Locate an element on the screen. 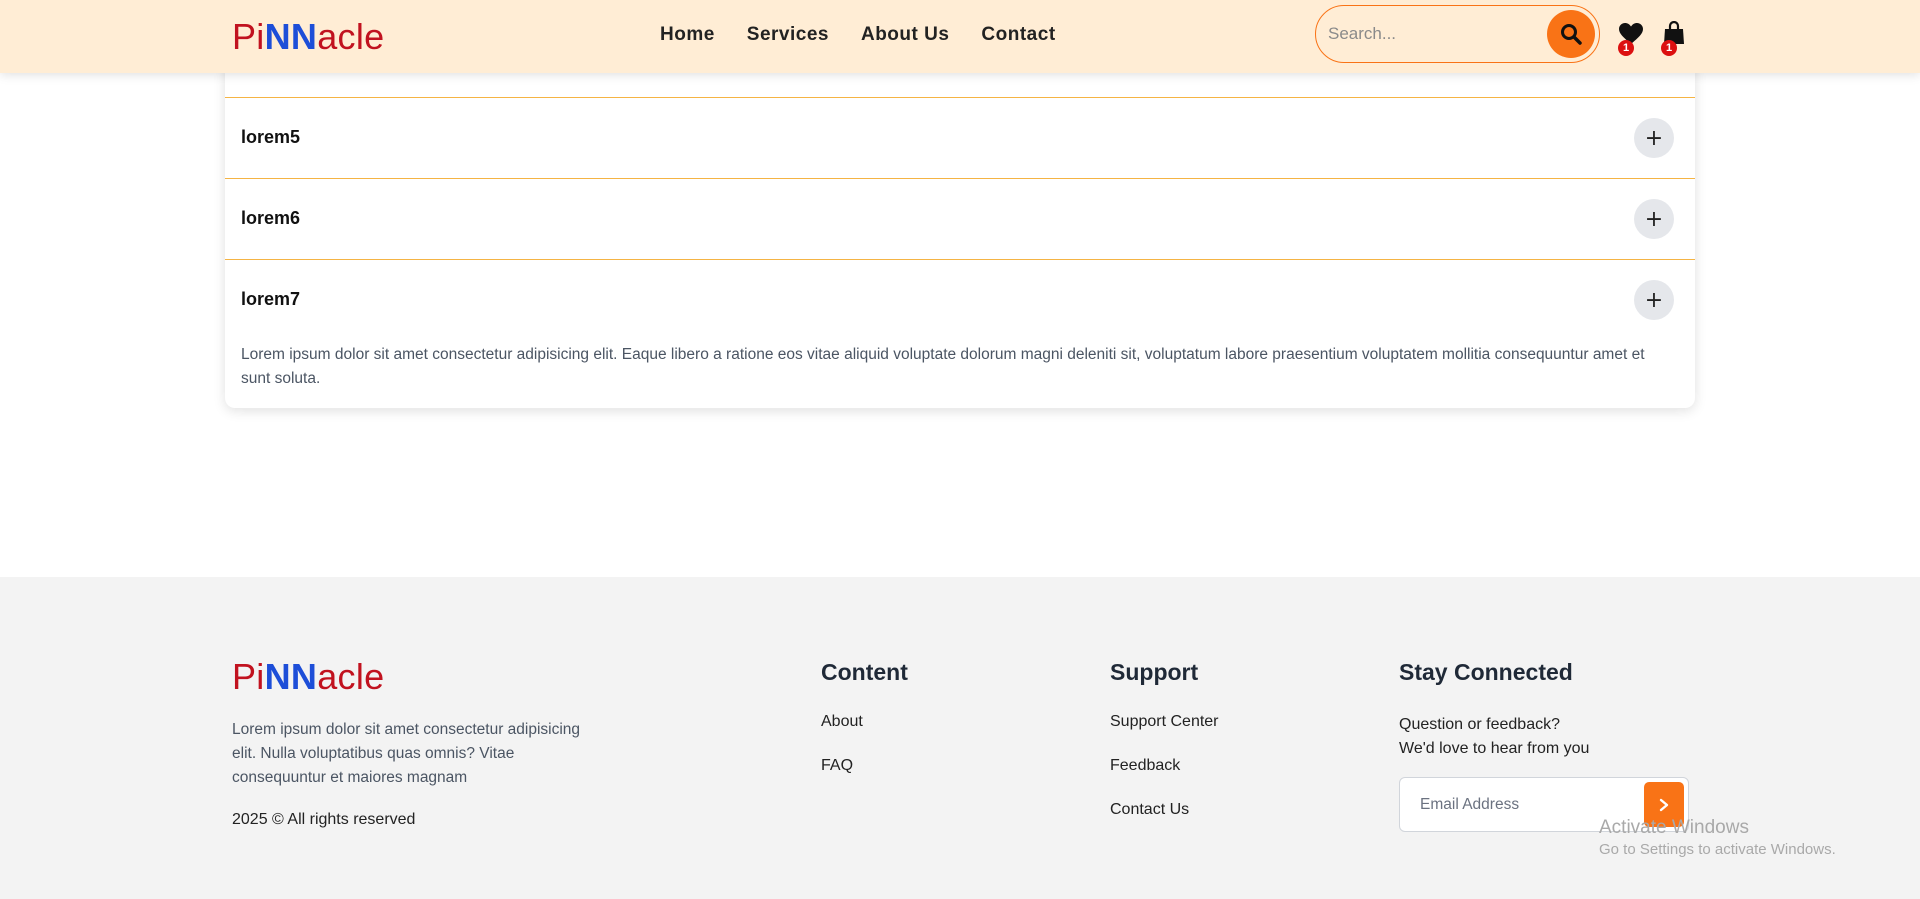  cart-button: 1 is located at coordinates (1675, 38).